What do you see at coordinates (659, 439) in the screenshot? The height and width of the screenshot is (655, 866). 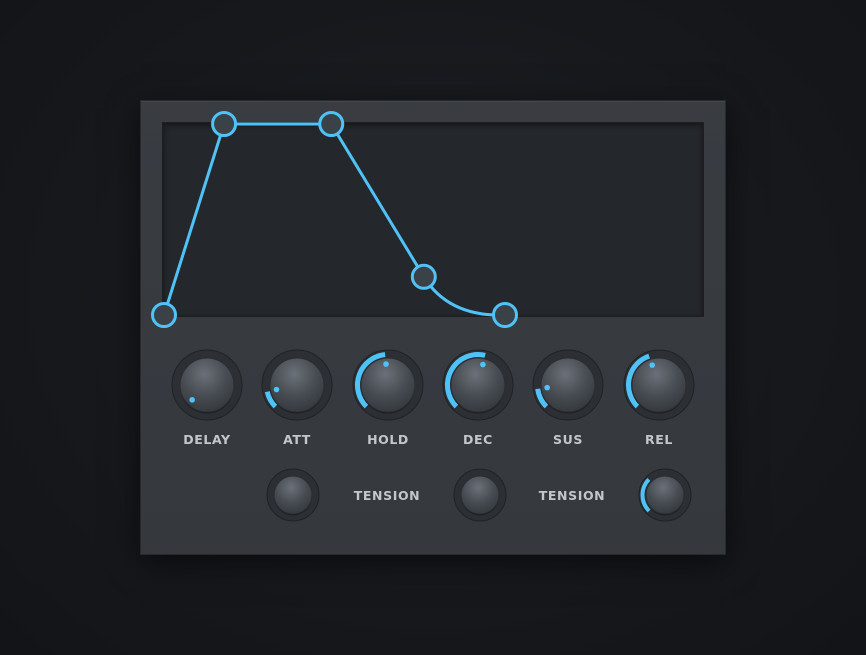 I see `release-label: REL` at bounding box center [659, 439].